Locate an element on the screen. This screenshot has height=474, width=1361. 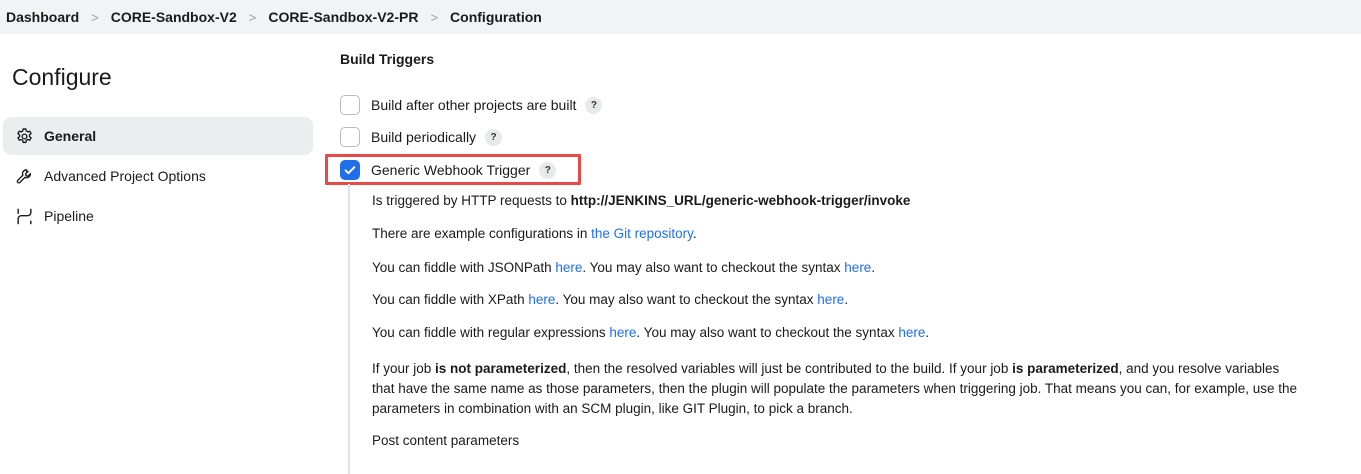
breadcrumb-core-sandbox-v2-pr: CORE-Sandbox-V2-PR is located at coordinates (343, 17).